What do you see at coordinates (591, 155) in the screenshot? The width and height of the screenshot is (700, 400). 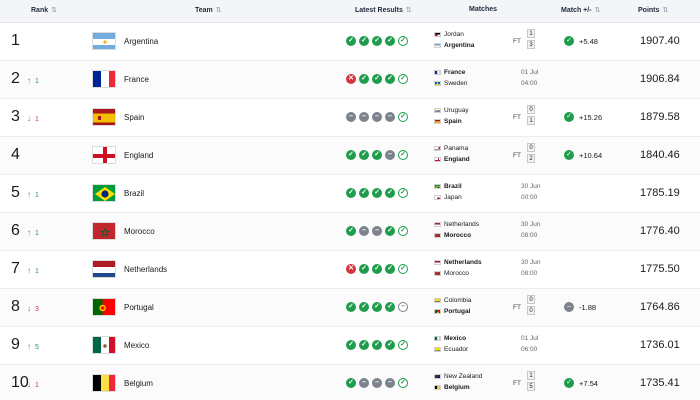 I see `match-delta-value: +10.64` at bounding box center [591, 155].